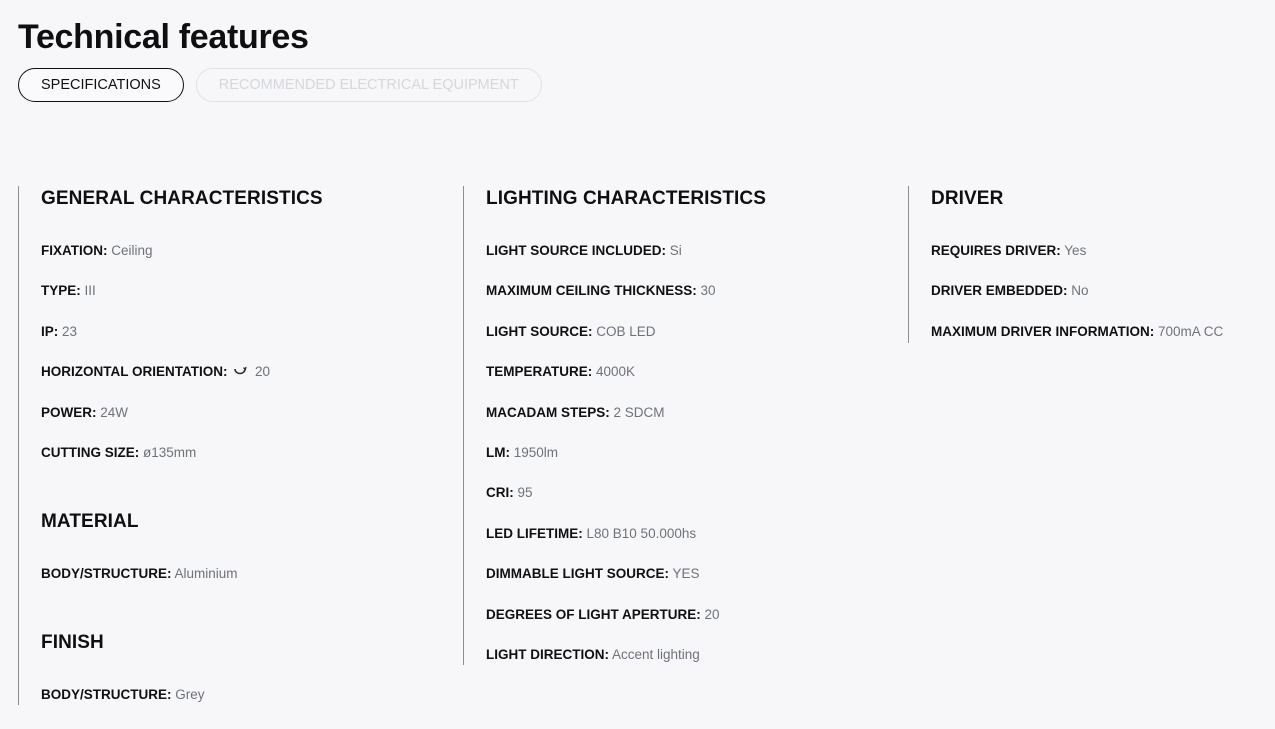 This screenshot has height=729, width=1275. What do you see at coordinates (689, 372) in the screenshot?
I see `spec-temperature: TEMPERATURE: 4000K` at bounding box center [689, 372].